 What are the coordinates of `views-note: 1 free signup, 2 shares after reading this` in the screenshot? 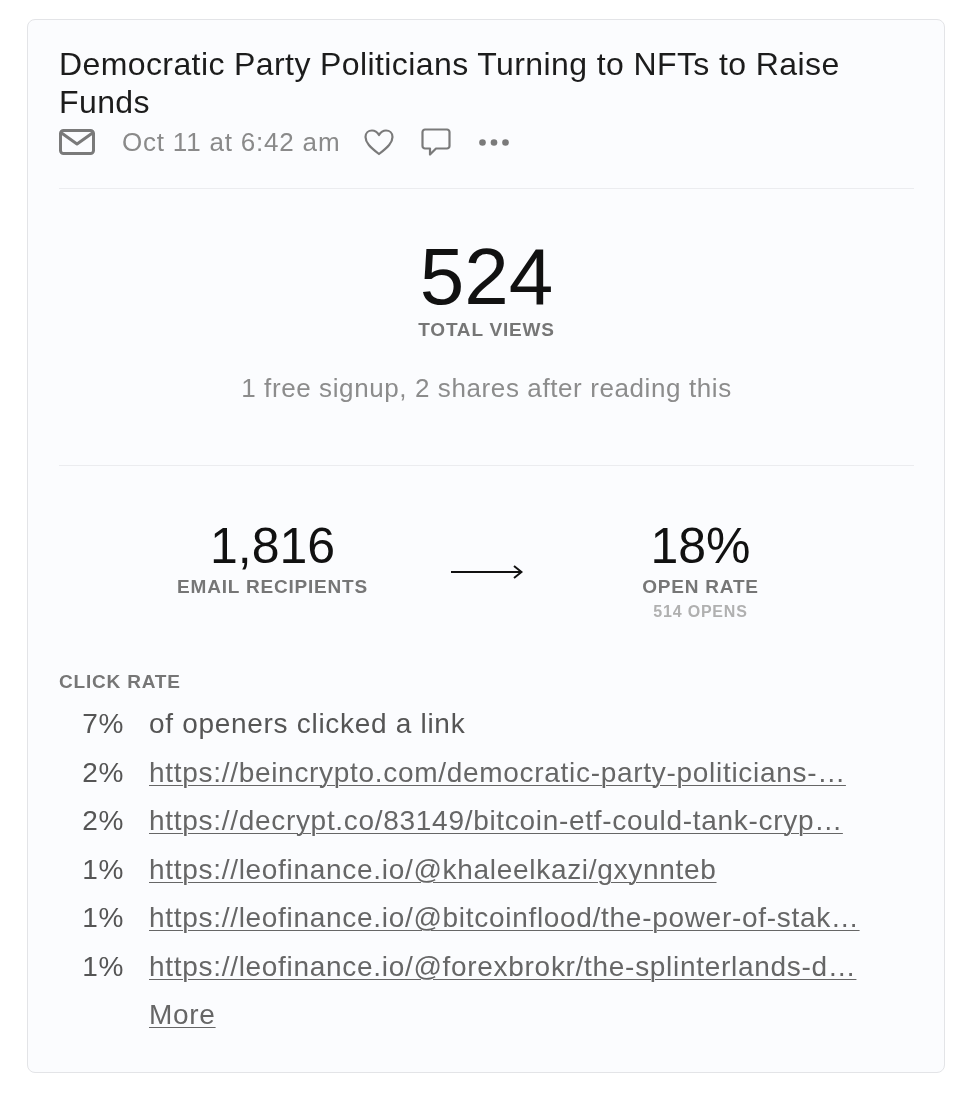 It's located at (486, 388).